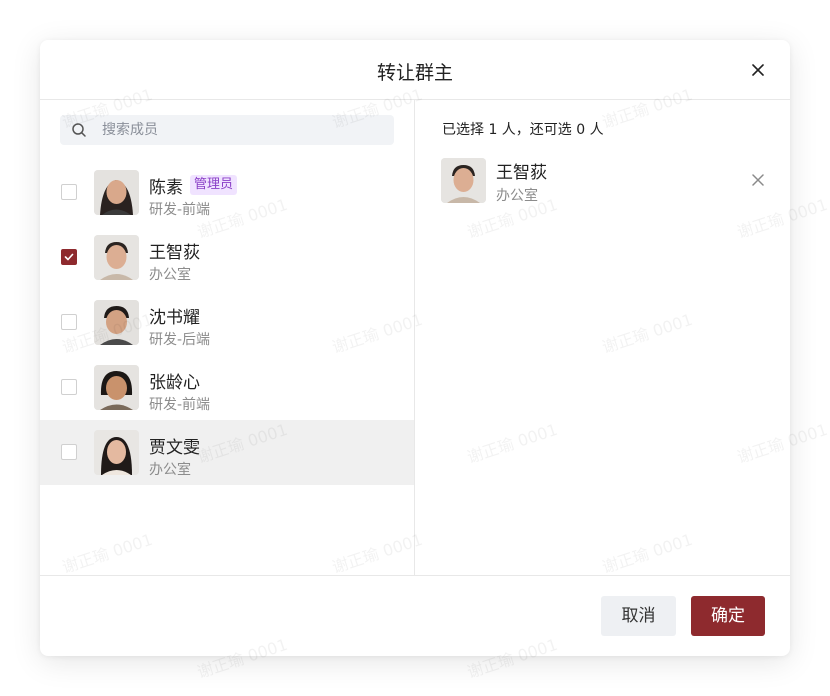 Image resolution: width=830 pixels, height=696 pixels. What do you see at coordinates (180, 340) in the screenshot?
I see `member-dept: 研发-后端` at bounding box center [180, 340].